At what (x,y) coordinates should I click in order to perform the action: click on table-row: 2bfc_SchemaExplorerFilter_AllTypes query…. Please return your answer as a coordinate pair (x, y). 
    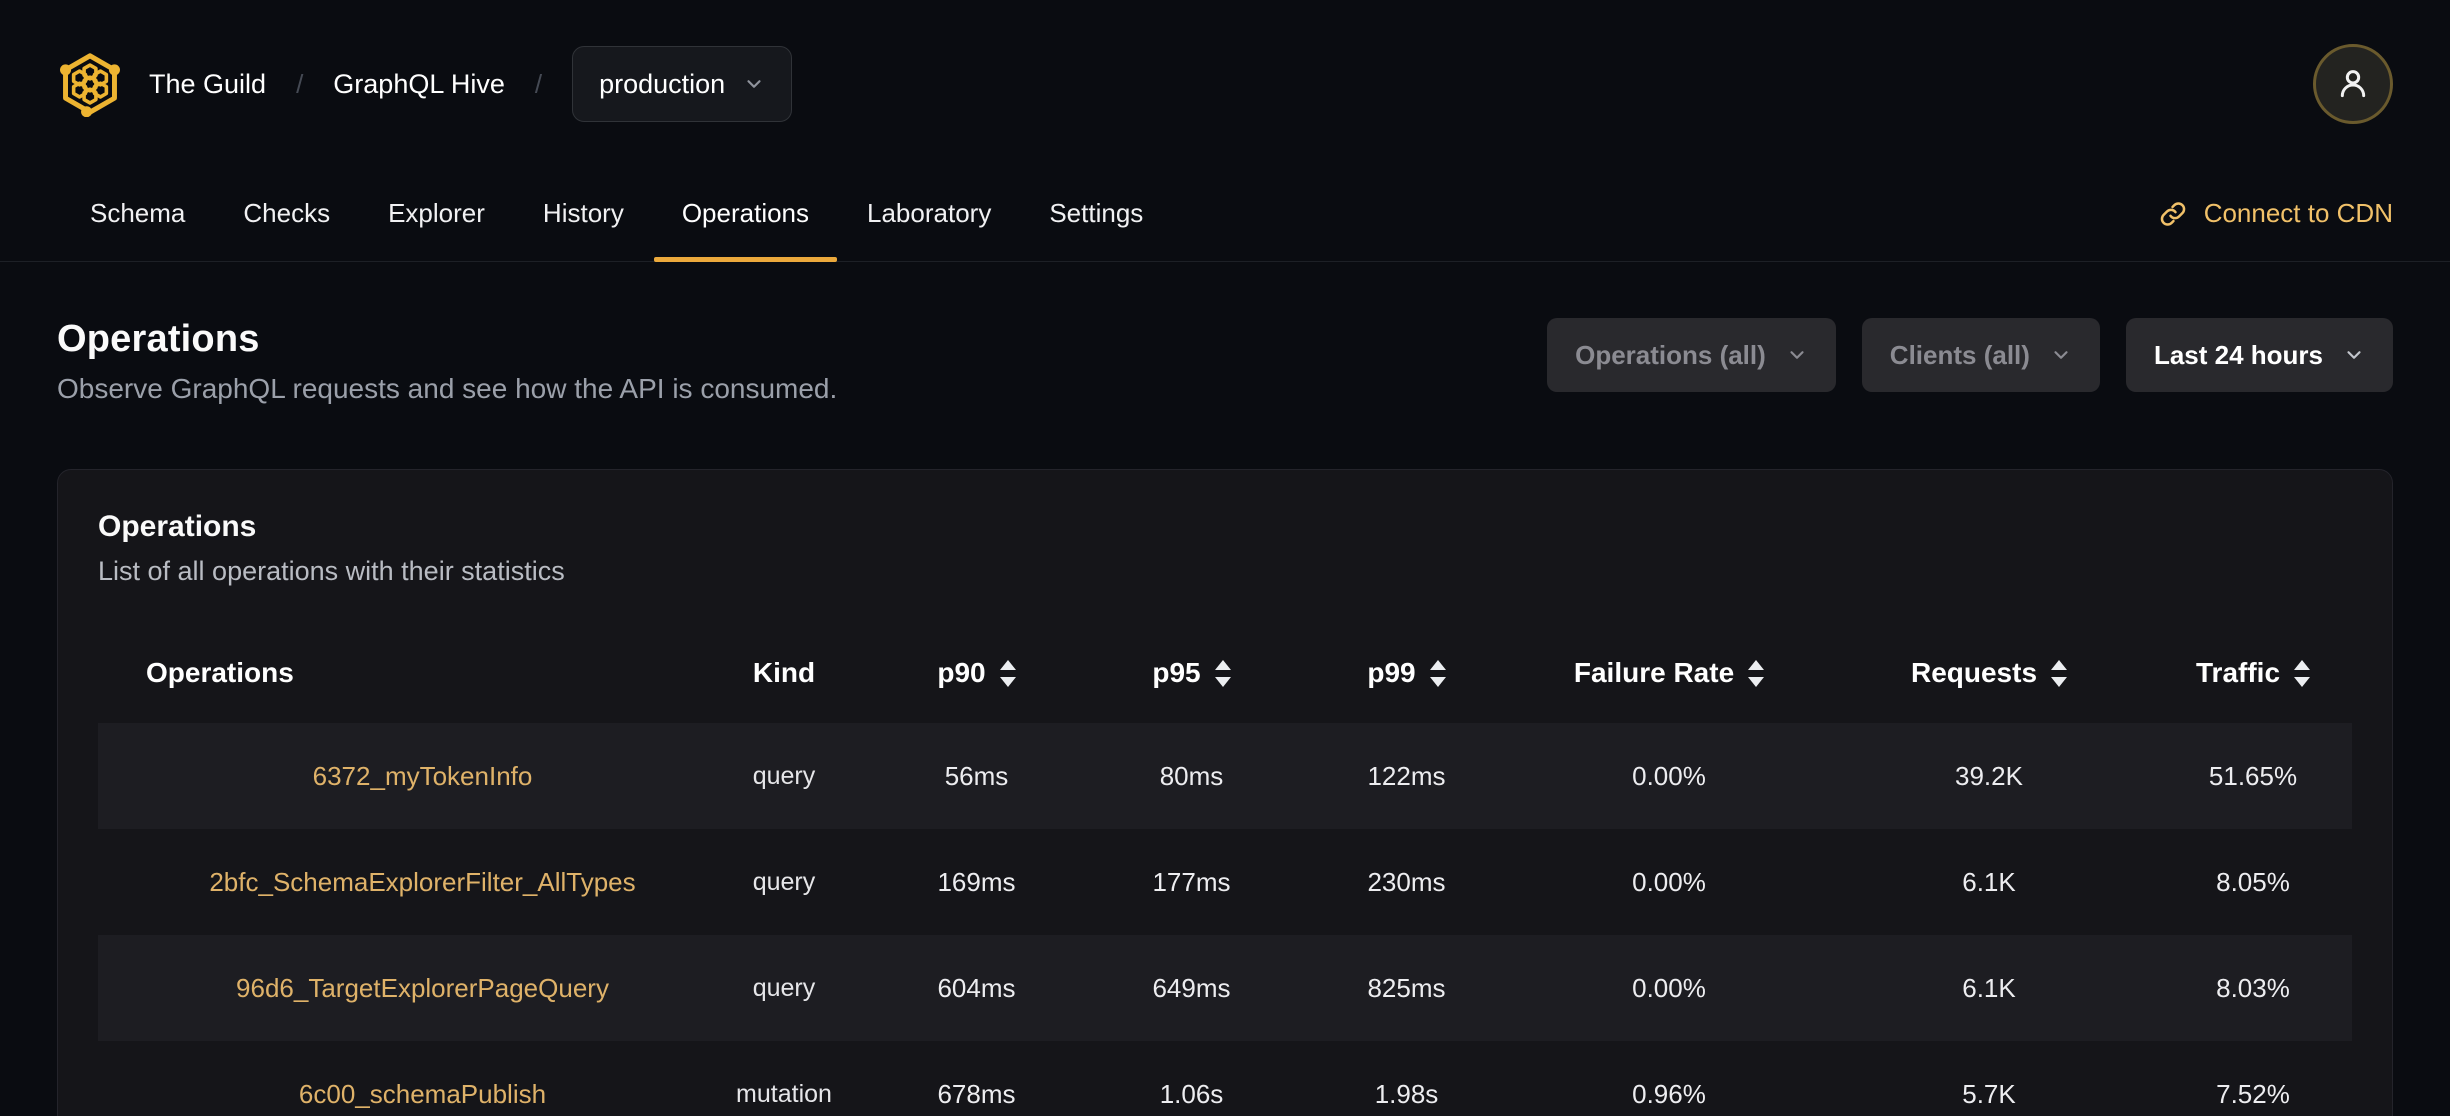
    Looking at the image, I should click on (1225, 882).